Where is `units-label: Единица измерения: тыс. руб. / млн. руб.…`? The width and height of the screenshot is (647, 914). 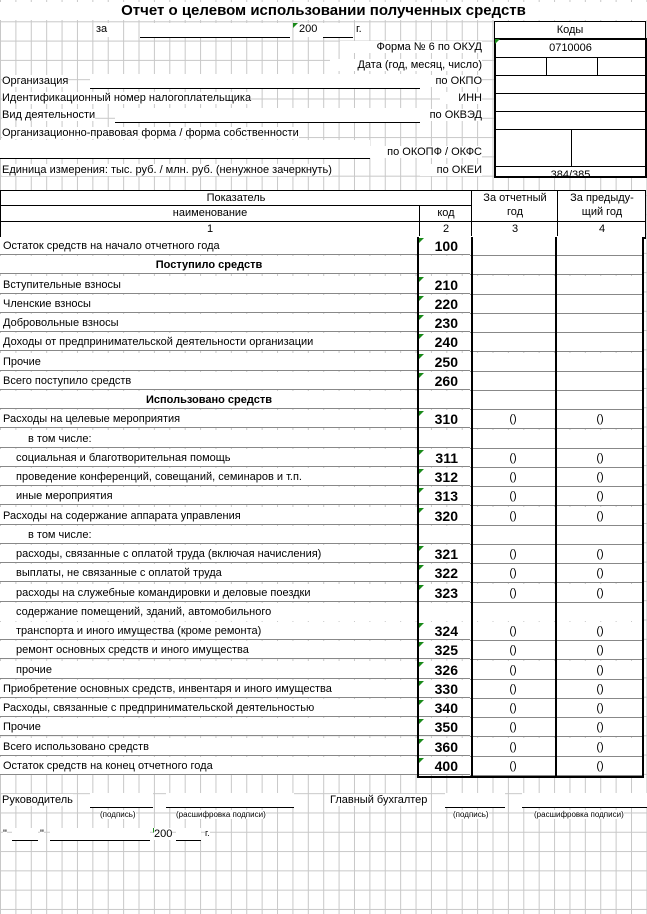
units-label: Единица измерения: тыс. руб. / млн. руб.… is located at coordinates (167, 170).